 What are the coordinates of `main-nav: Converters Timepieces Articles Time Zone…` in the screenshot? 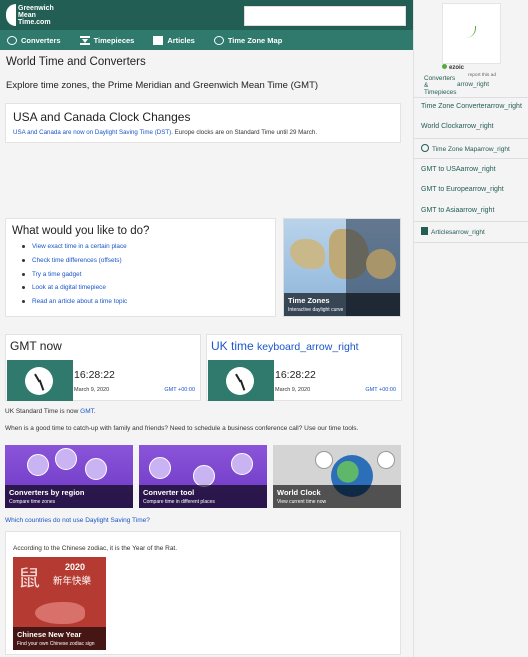 It's located at (206, 40).